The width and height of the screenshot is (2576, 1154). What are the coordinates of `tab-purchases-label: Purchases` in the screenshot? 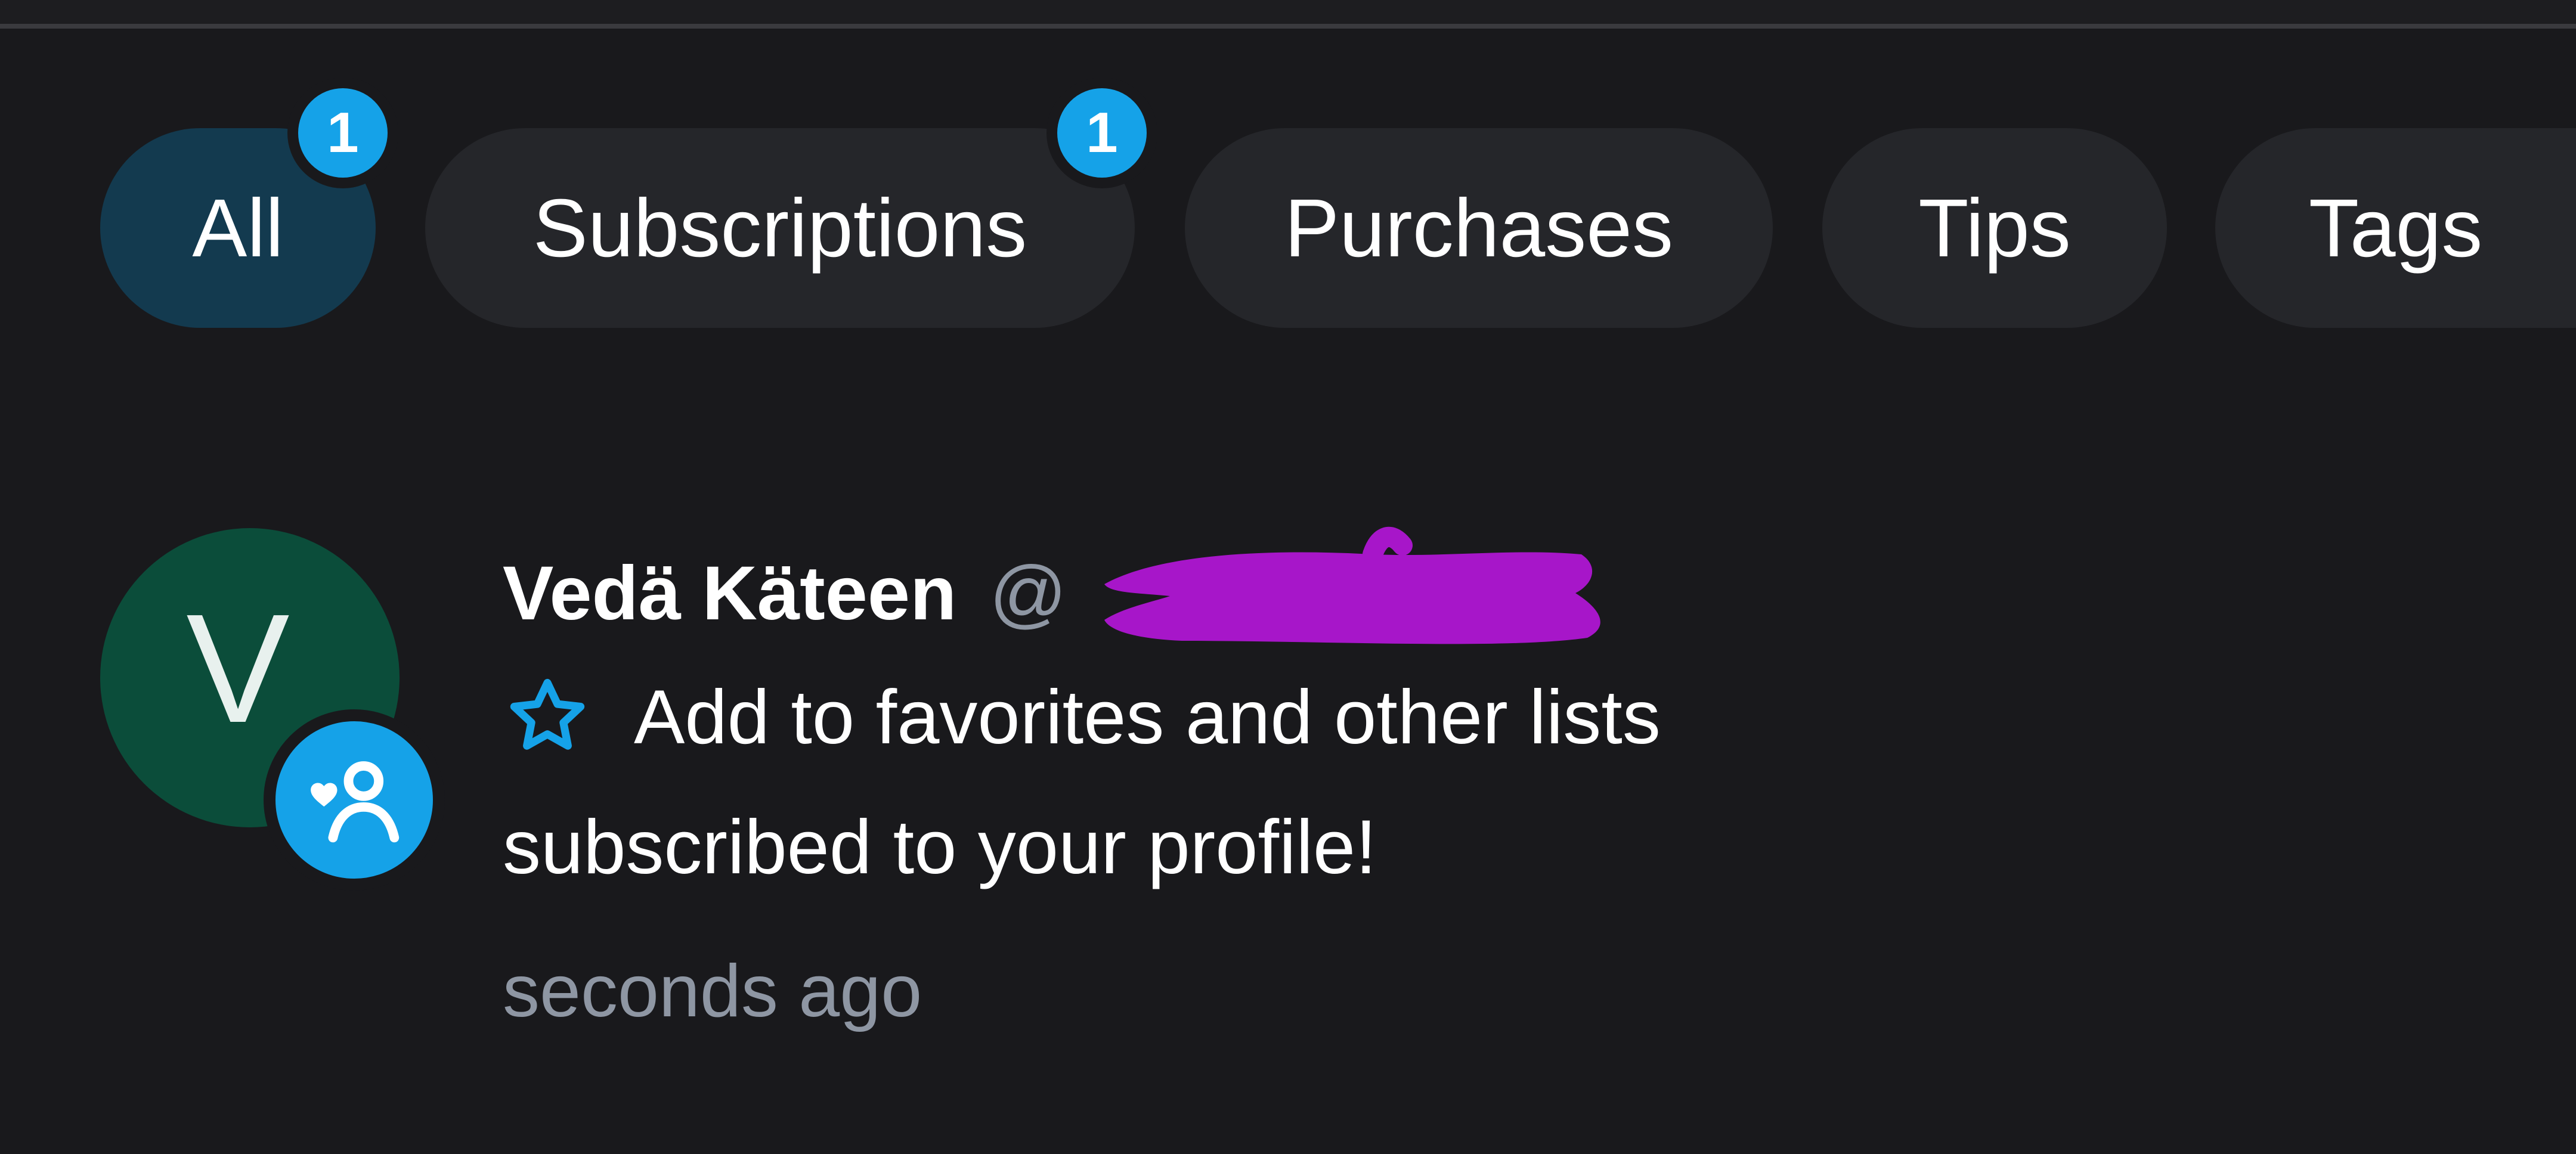 It's located at (1478, 228).